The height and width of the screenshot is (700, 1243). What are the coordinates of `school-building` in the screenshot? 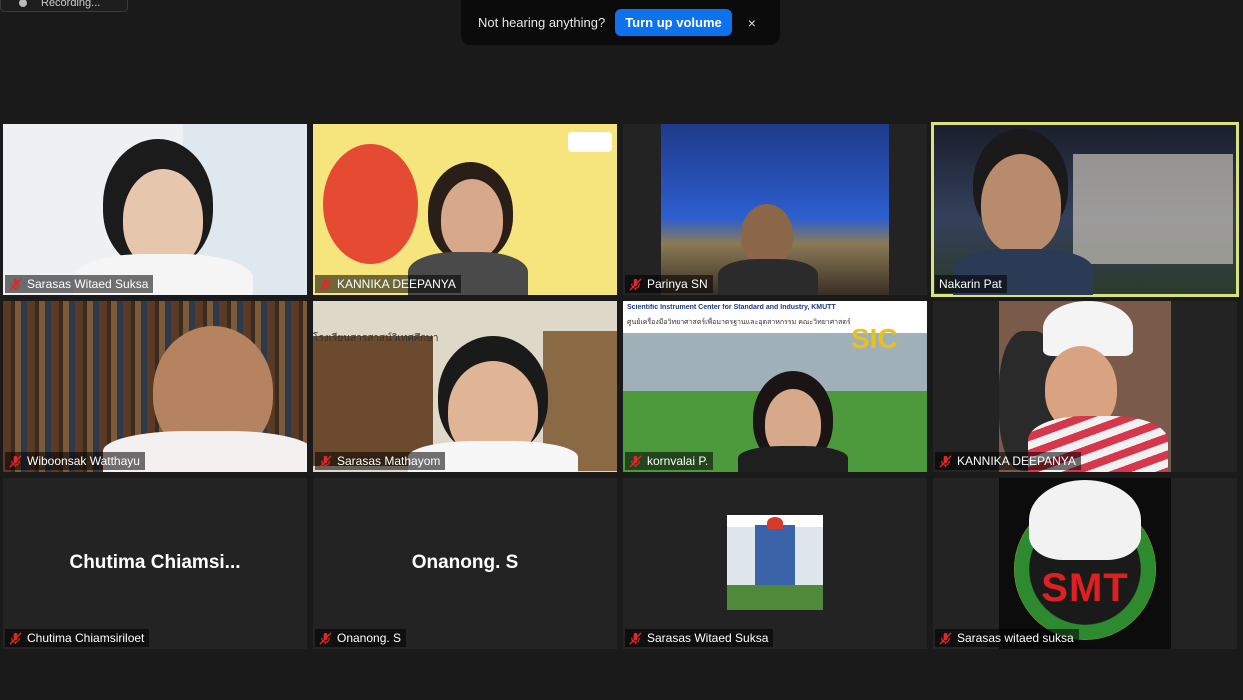 It's located at (775, 555).